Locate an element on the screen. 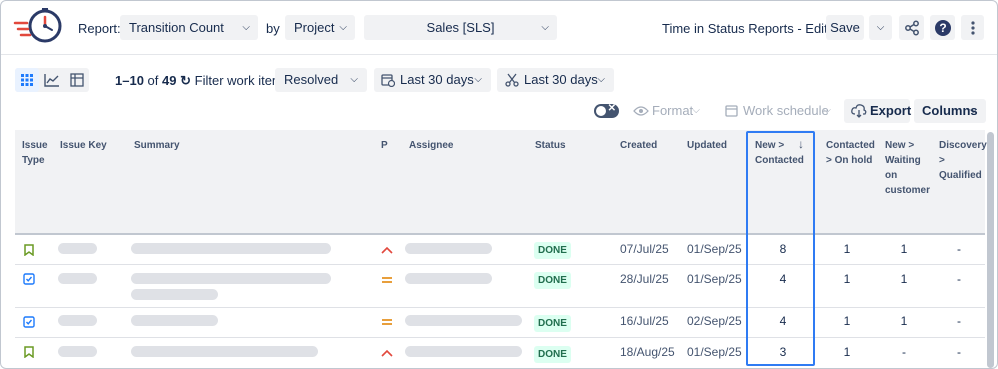 The width and height of the screenshot is (998, 369). close-icon: ✕ is located at coordinates (611, 108).